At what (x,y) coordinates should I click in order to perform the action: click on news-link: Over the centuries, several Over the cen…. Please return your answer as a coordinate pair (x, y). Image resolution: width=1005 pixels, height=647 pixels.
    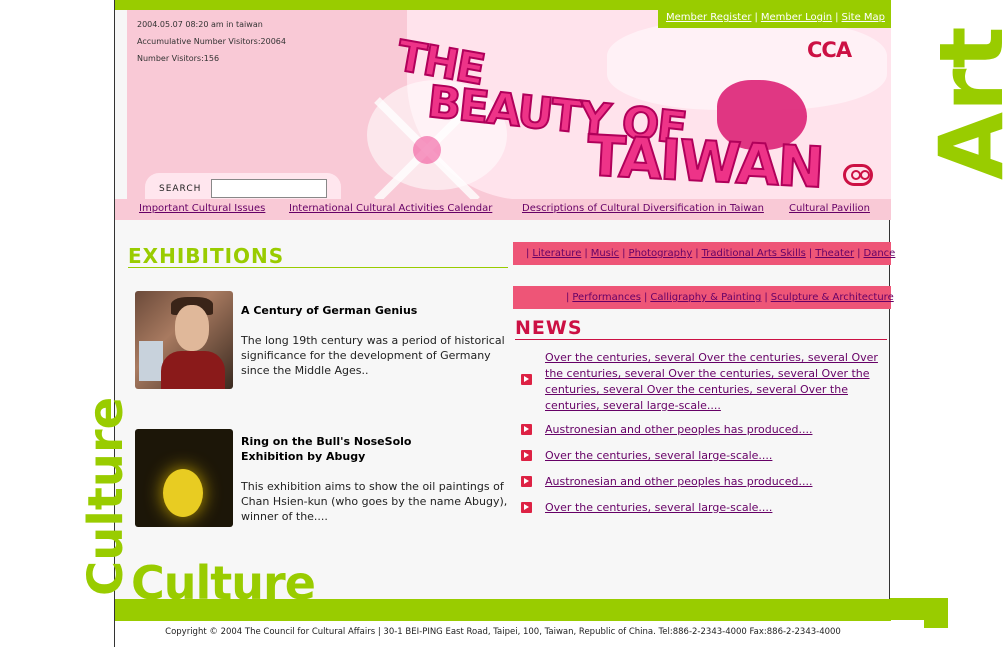
    Looking at the image, I should click on (717, 382).